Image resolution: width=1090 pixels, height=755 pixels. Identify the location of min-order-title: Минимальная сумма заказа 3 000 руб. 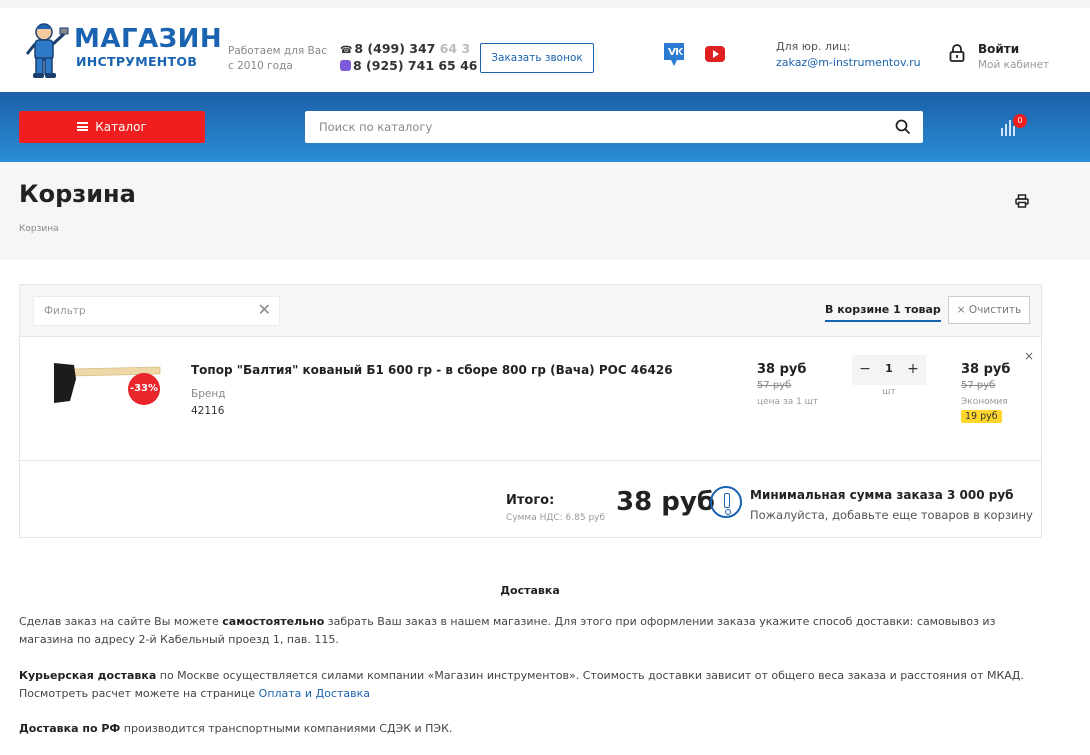
(882, 495).